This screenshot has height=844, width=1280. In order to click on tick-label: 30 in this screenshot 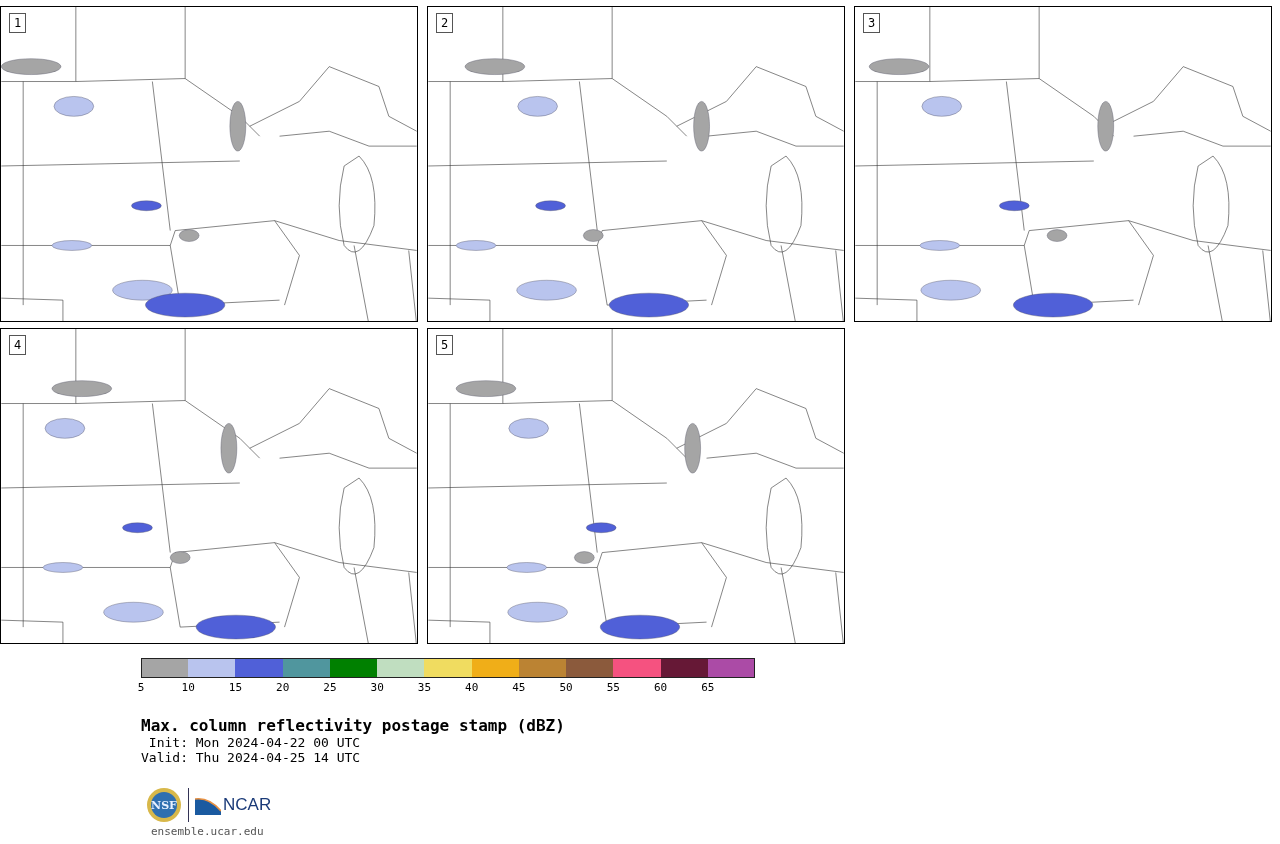, I will do `click(377, 688)`.